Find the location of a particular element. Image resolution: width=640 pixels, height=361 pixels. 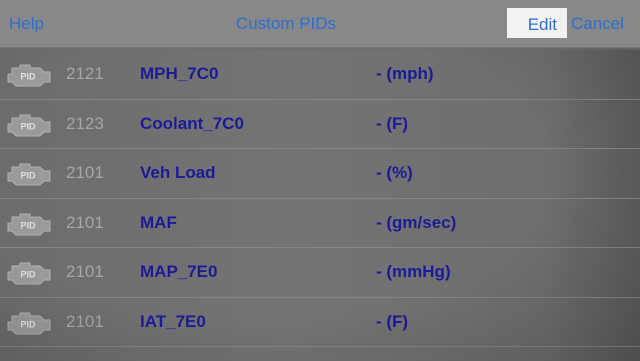

navigation-bar: Help Custom PIDs Edit Cancel is located at coordinates (320, 24).